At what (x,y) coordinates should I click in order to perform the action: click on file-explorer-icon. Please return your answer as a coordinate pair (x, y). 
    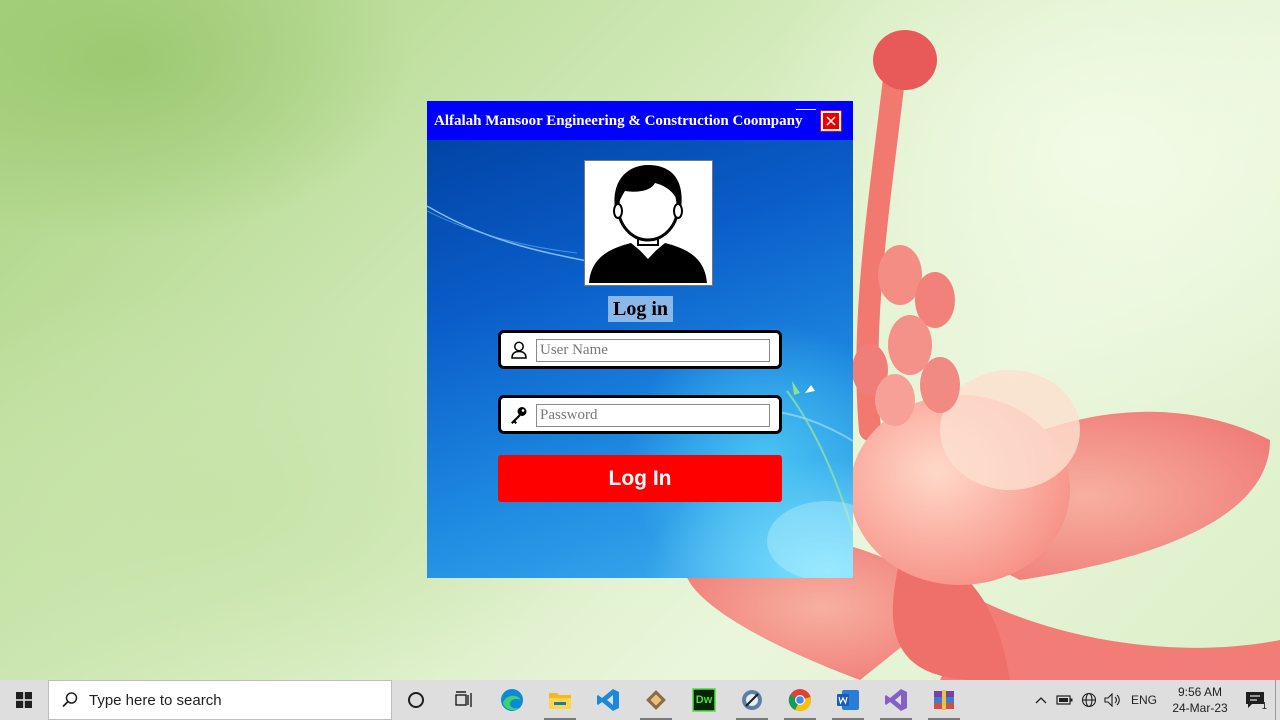
    Looking at the image, I should click on (560, 701).